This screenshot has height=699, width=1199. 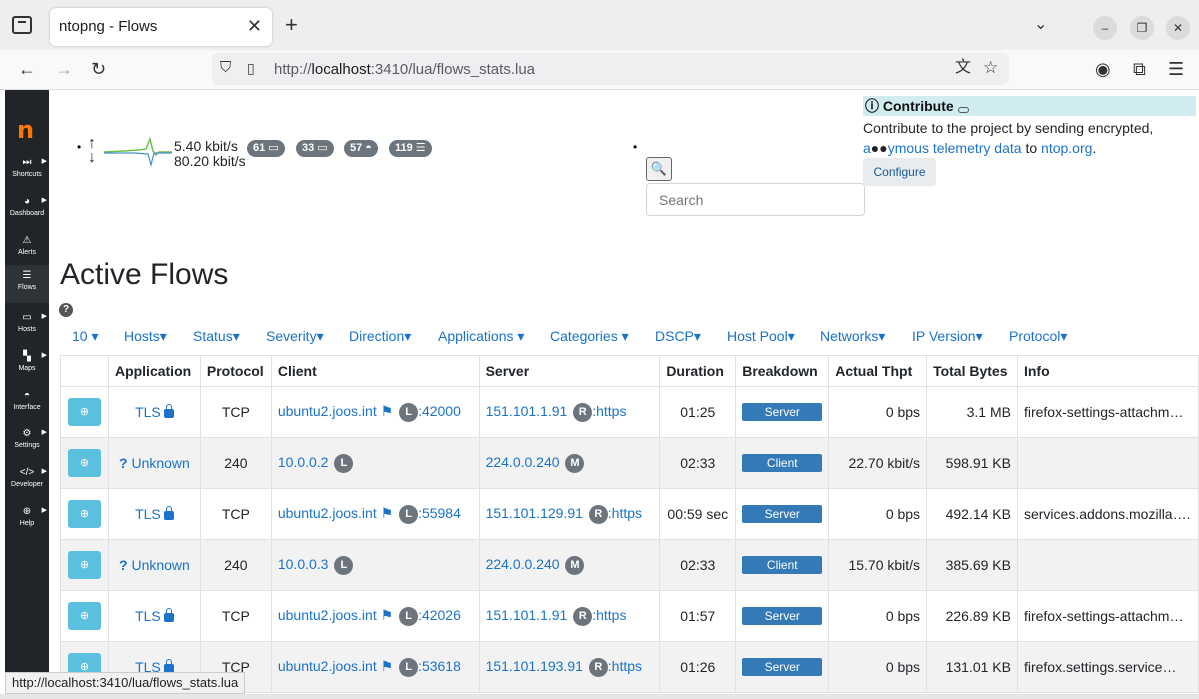 What do you see at coordinates (27, 249) in the screenshot?
I see `sidebar-item-alerts: ⚠ Alerts` at bounding box center [27, 249].